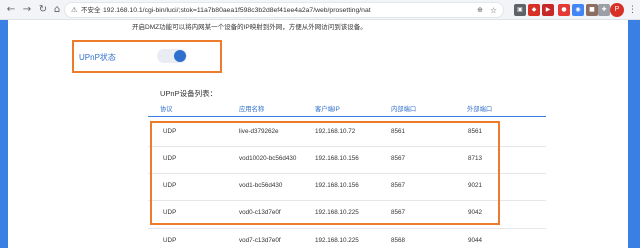 The image size is (640, 248). Describe the element at coordinates (480, 10) in the screenshot. I see `zoom-icon: ⊕` at that location.